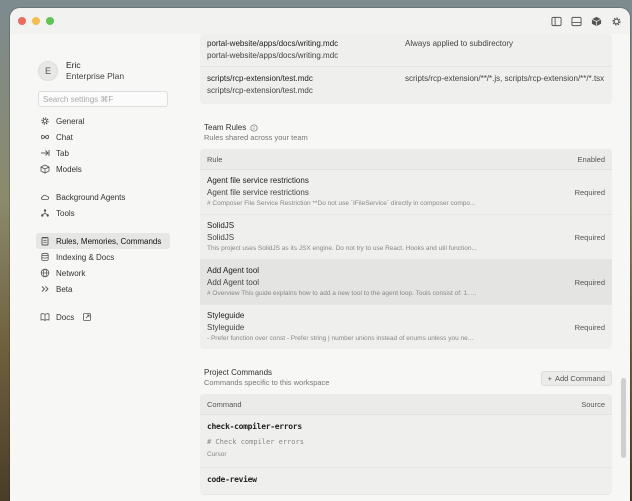 The width and height of the screenshot is (632, 501). I want to click on column-header-command: Command, so click(224, 404).